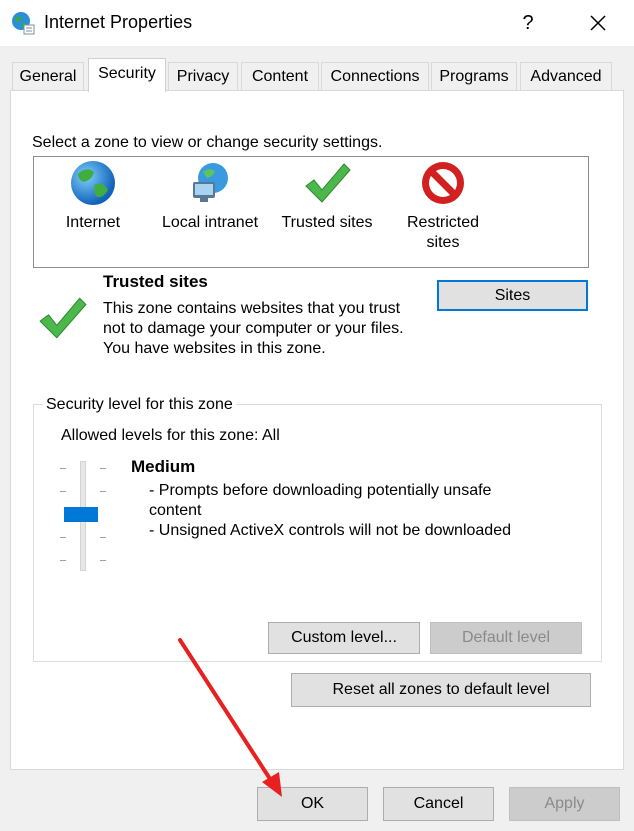  Describe the element at coordinates (474, 76) in the screenshot. I see `tab-programs: Programs` at that location.